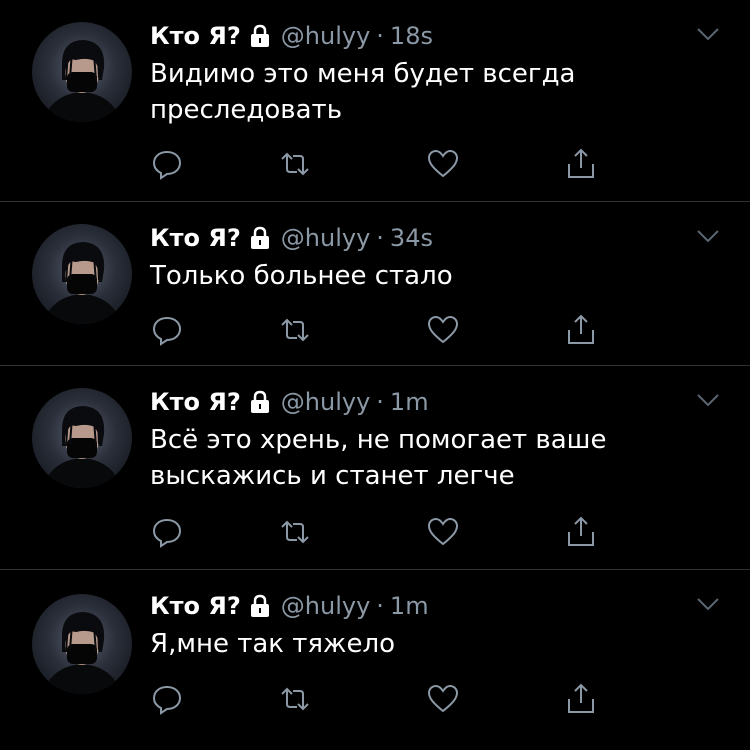  What do you see at coordinates (411, 36) in the screenshot?
I see `timestamp: 18s` at bounding box center [411, 36].